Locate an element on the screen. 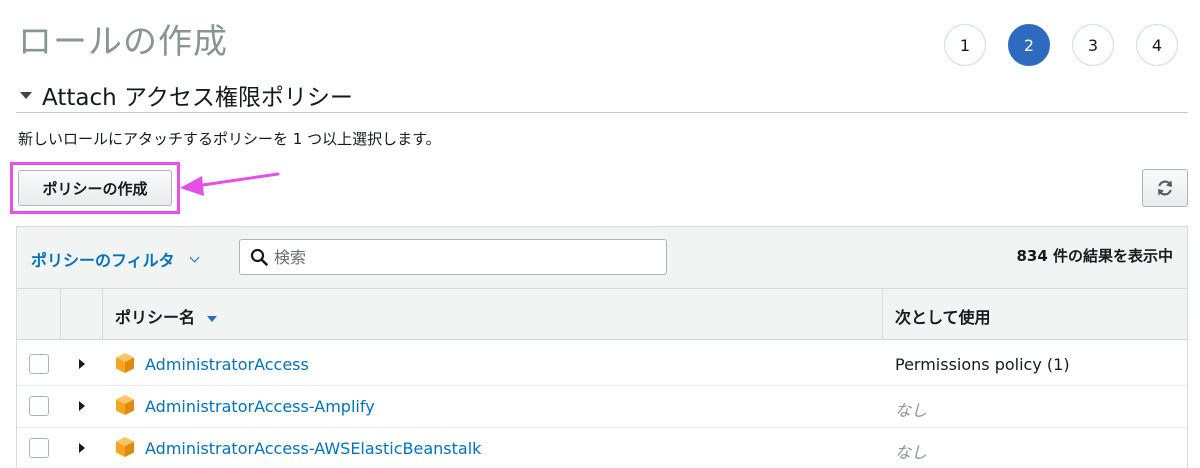 The height and width of the screenshot is (468, 1200). table-row: AdministratorAccess-Amplify なし is located at coordinates (602, 407).